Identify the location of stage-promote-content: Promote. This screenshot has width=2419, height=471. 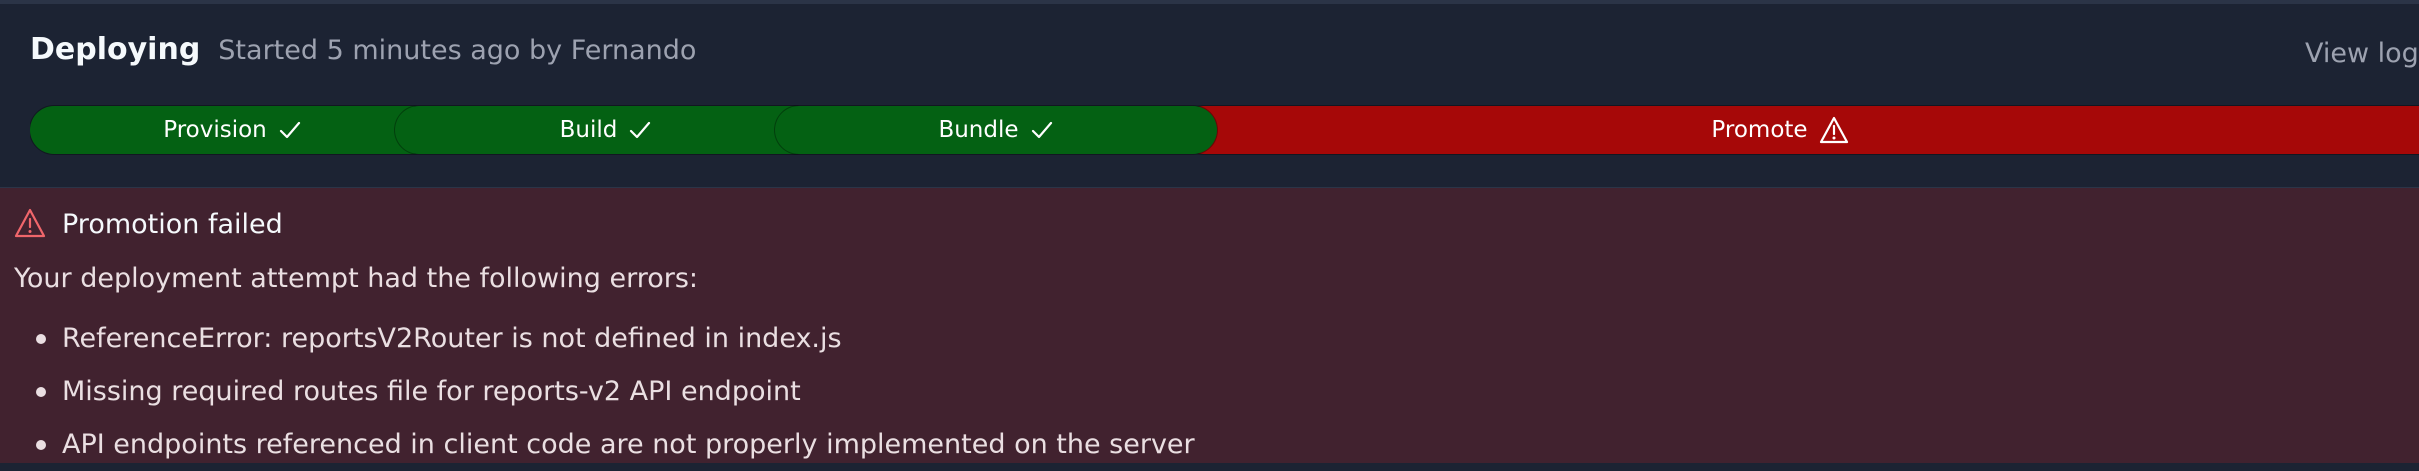
(1780, 130).